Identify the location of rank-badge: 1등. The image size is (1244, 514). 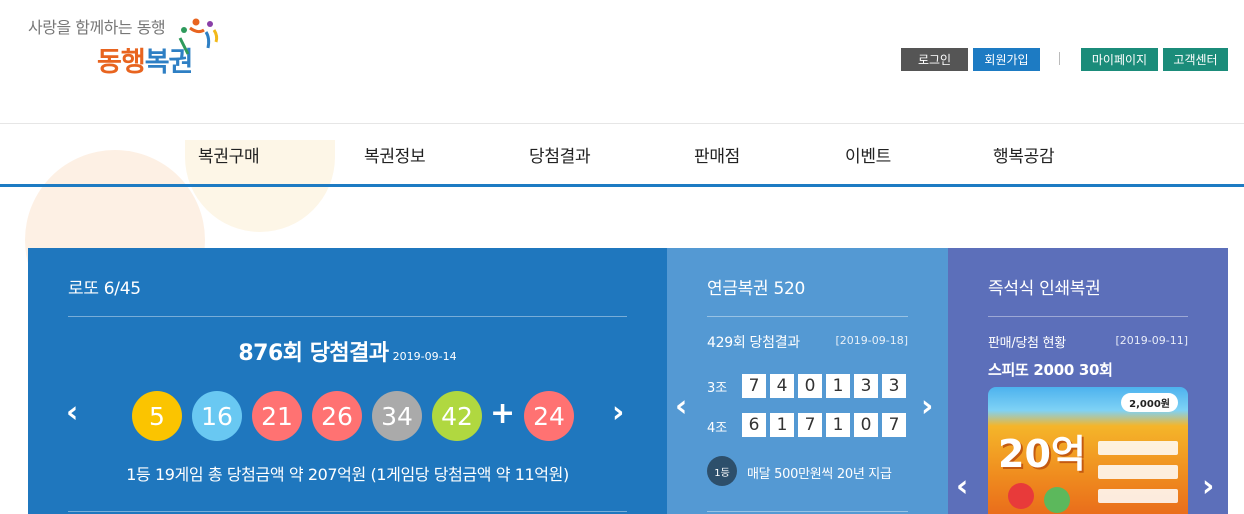
(722, 471).